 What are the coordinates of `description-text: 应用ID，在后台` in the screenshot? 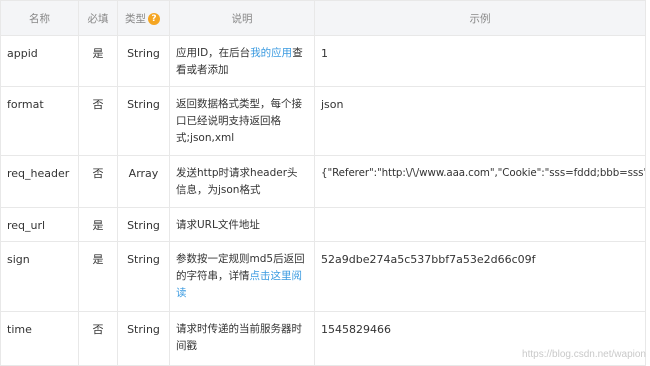 It's located at (213, 53).